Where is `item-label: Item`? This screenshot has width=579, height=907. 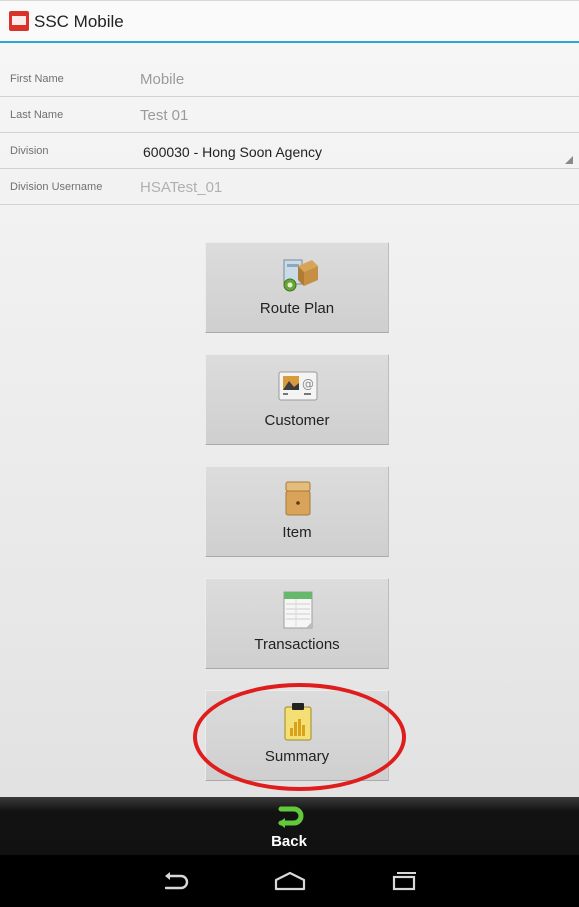
item-label: Item is located at coordinates (297, 532).